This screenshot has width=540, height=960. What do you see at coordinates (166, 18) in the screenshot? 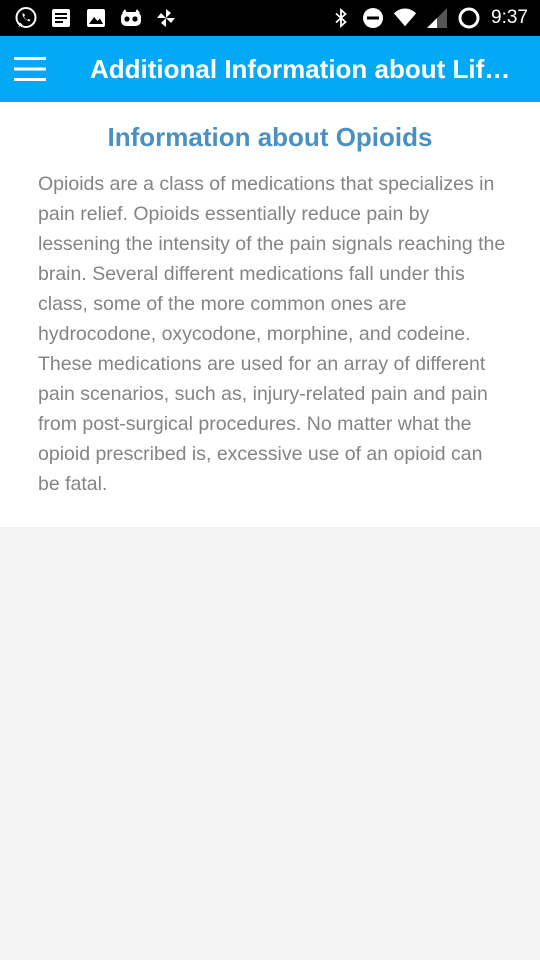
I see `pinwheel-icon` at bounding box center [166, 18].